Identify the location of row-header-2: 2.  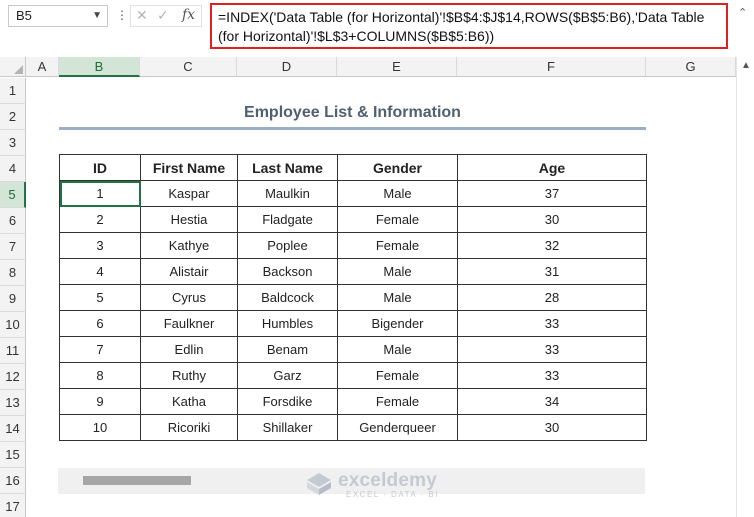
(13, 117).